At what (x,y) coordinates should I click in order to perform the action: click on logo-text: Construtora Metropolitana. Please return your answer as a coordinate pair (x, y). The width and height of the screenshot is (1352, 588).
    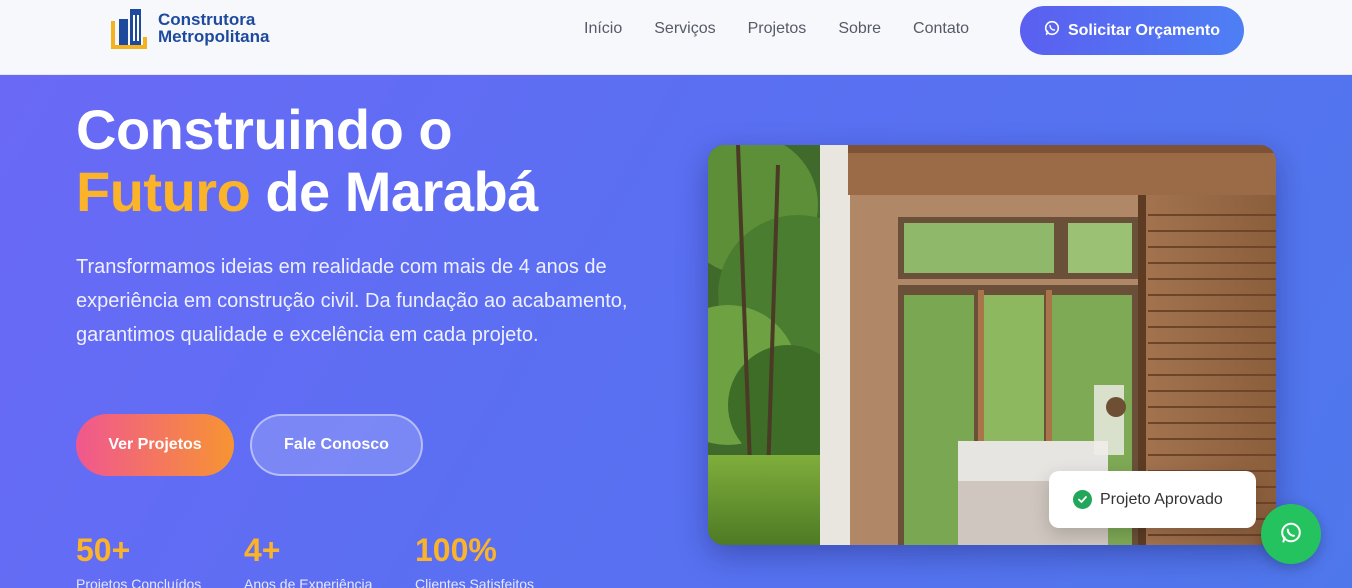
    Looking at the image, I should click on (213, 28).